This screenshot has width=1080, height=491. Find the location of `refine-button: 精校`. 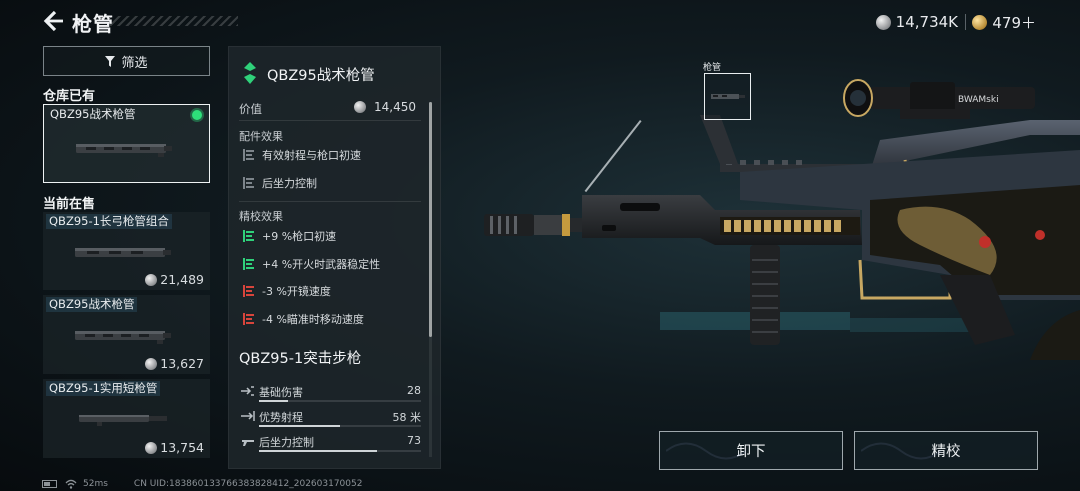

refine-button: 精校 is located at coordinates (946, 450).